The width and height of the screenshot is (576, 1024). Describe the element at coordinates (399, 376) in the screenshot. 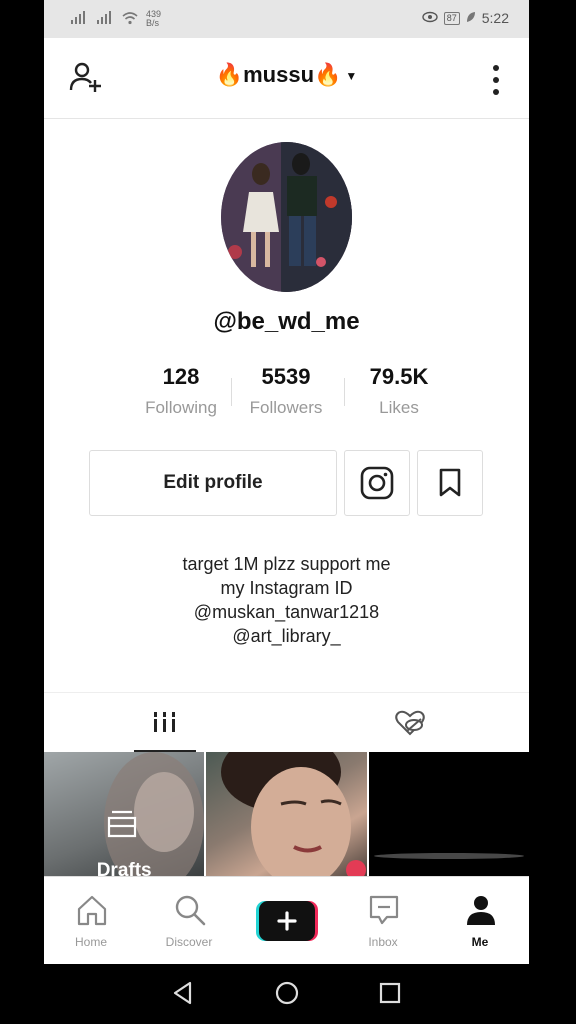

I see `stat-value: 79.5K` at that location.